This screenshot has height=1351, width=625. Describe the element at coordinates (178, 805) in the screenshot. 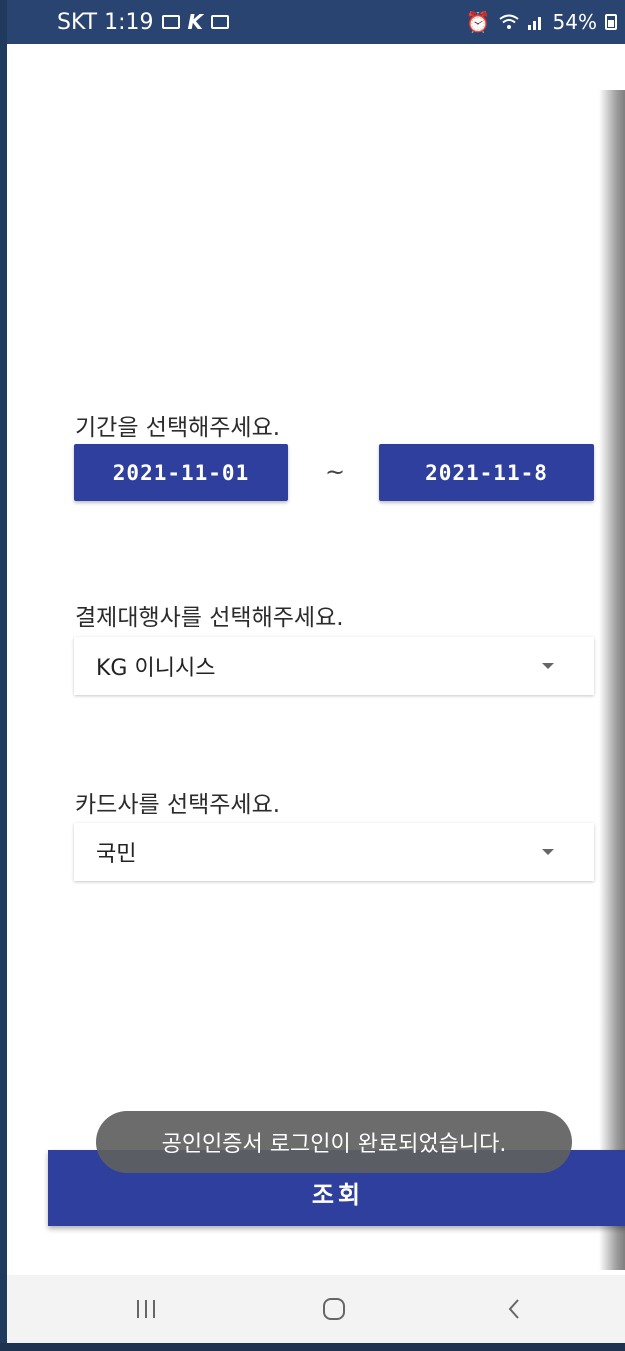

I see `card-label: 카드사를 선택주세요.` at that location.